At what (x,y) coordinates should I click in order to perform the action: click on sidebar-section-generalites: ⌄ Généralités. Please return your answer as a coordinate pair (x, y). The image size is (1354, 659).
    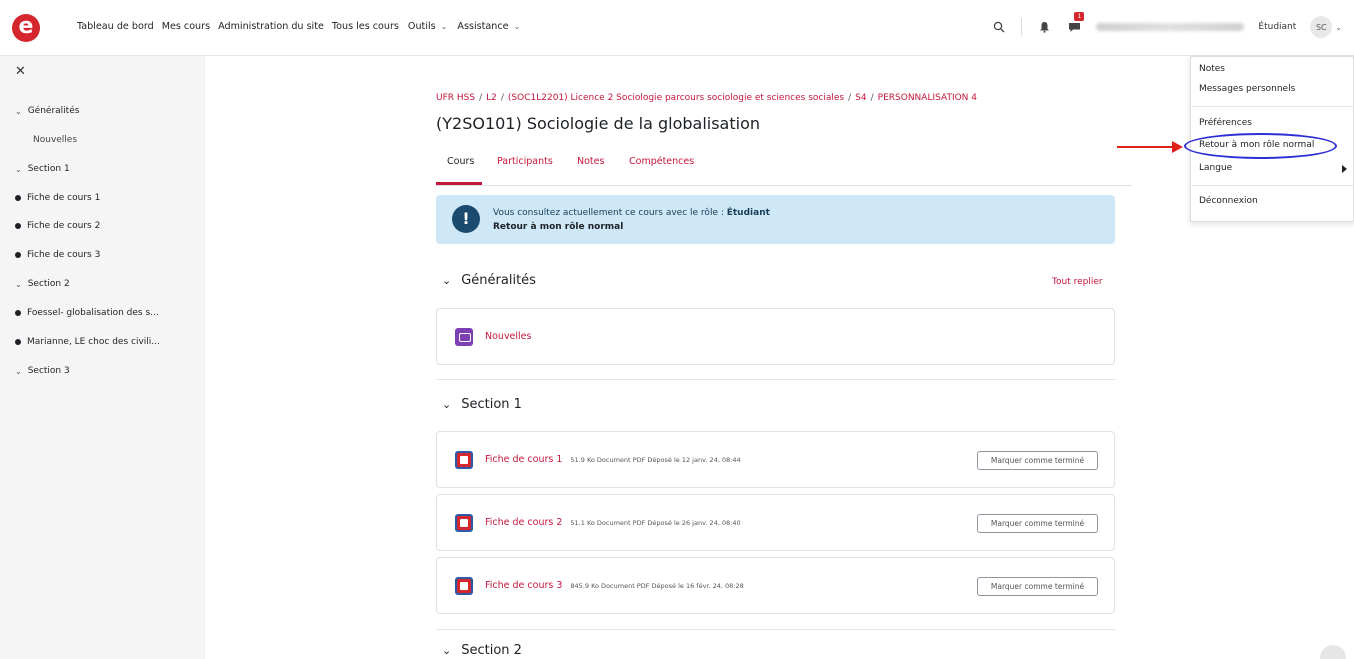
    Looking at the image, I should click on (47, 111).